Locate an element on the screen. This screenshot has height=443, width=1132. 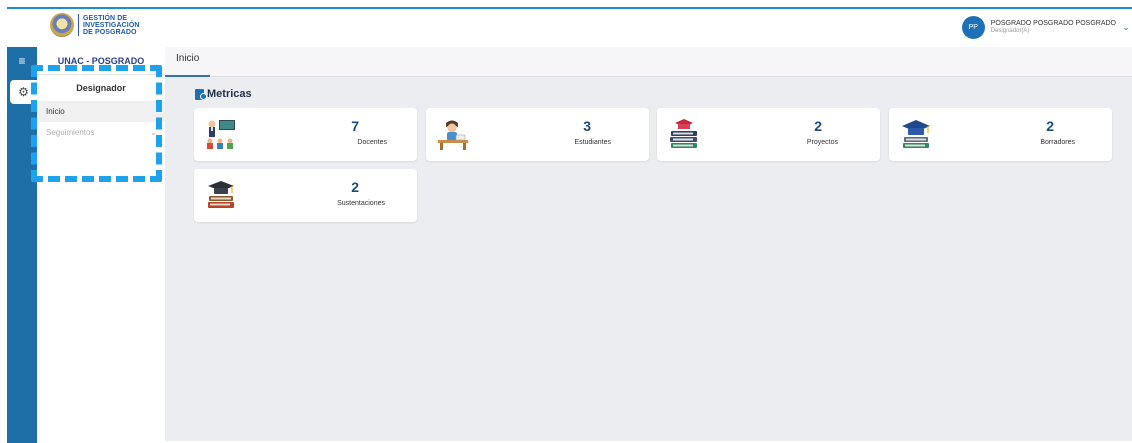
metric-label: Sustentaciones is located at coordinates (361, 203).